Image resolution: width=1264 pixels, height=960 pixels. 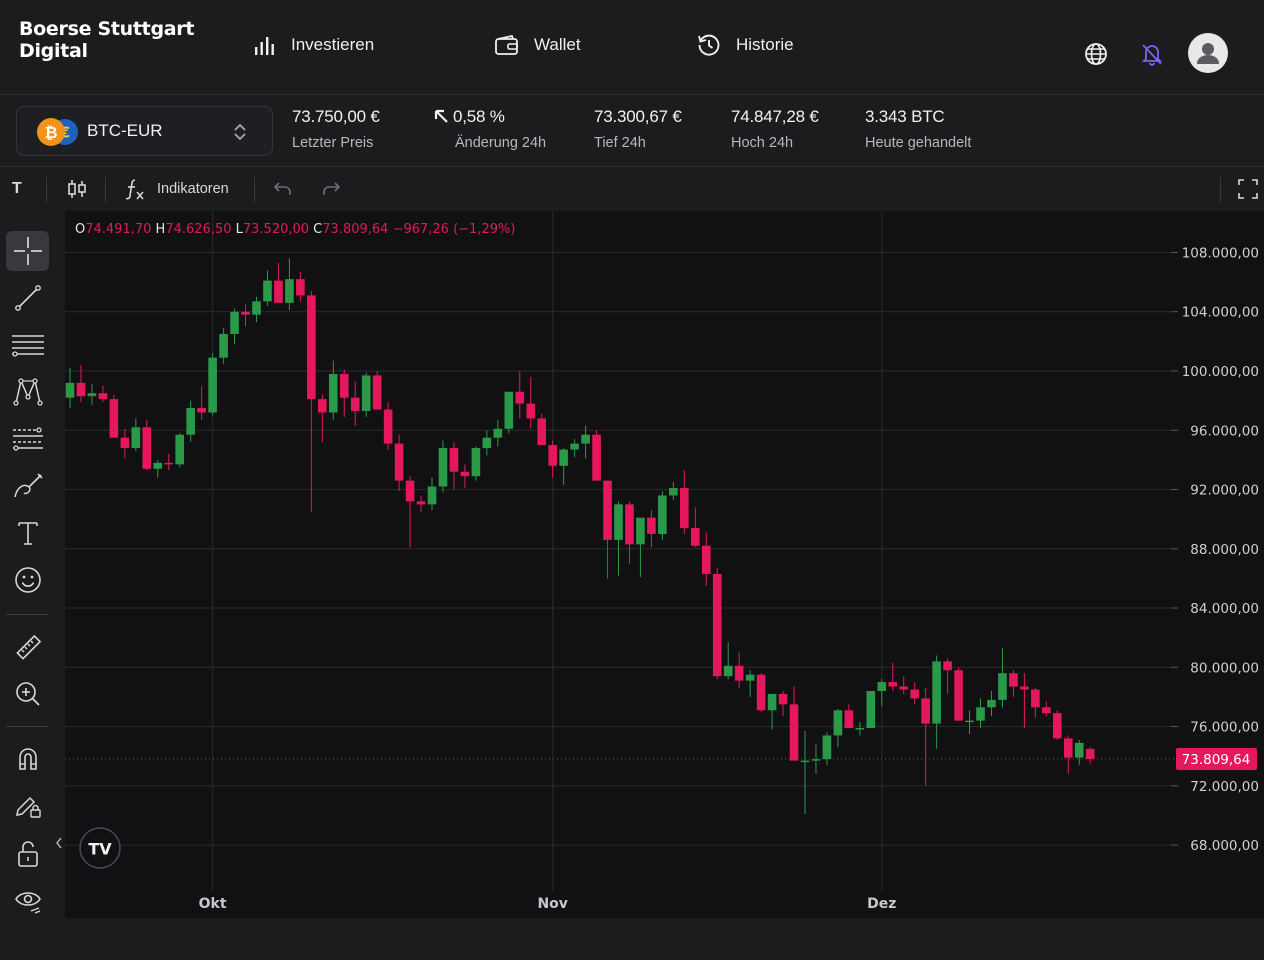 I want to click on horizontal-lines-tool, so click(x=27, y=345).